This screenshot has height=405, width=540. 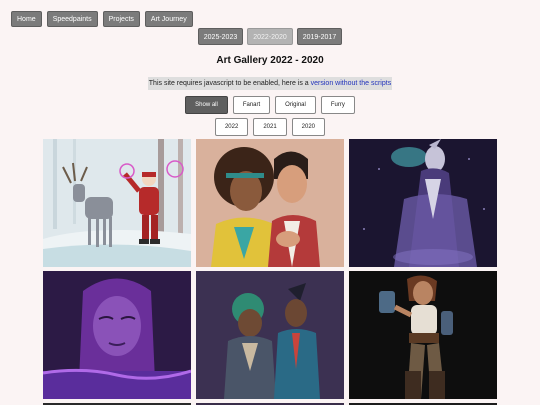 What do you see at coordinates (295, 105) in the screenshot?
I see `filter-original-button: Original` at bounding box center [295, 105].